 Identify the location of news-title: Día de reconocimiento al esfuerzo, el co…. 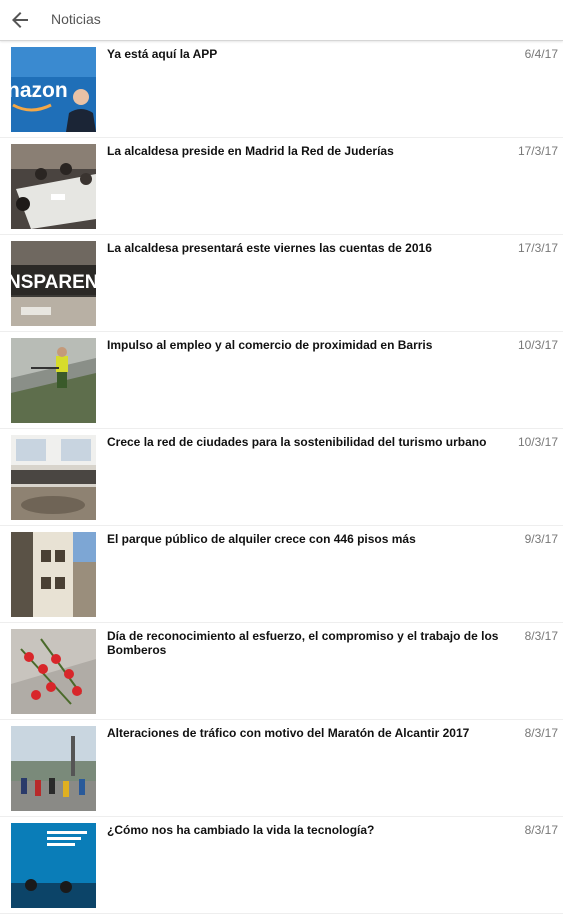
(303, 643).